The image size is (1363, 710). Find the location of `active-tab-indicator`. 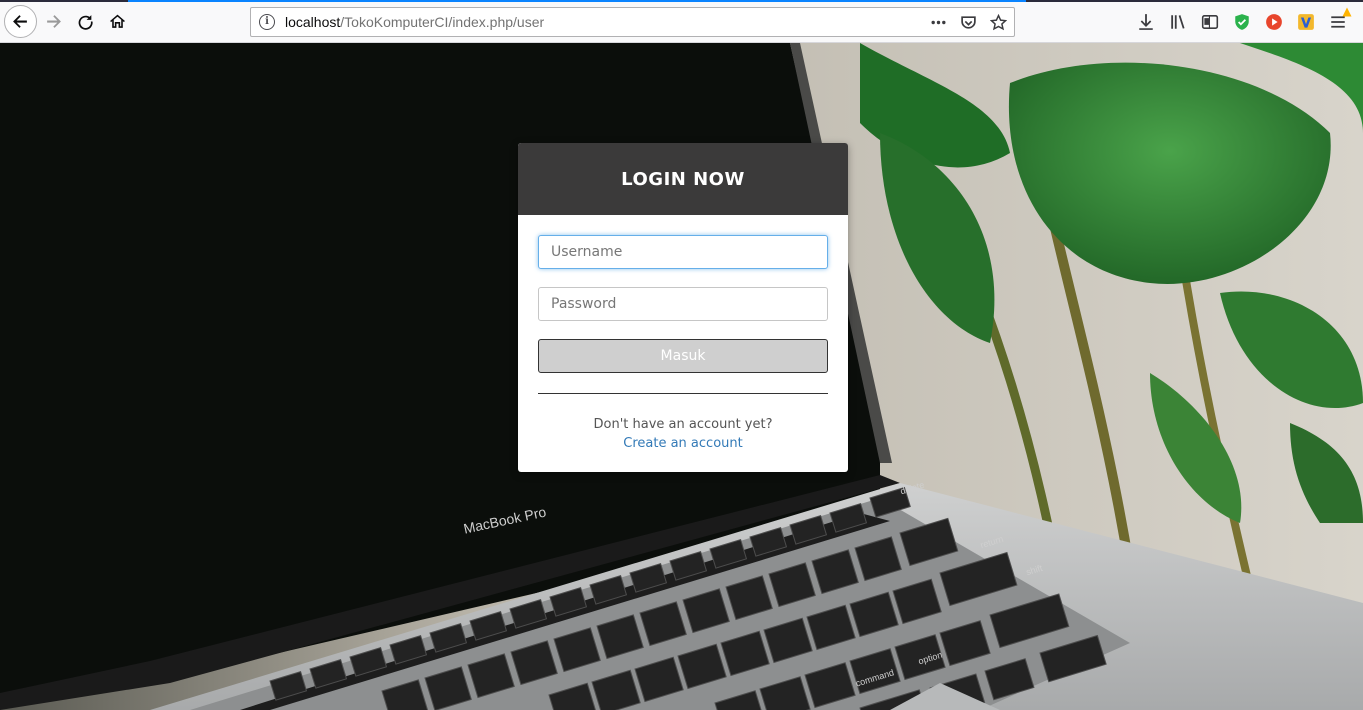

active-tab-indicator is located at coordinates (577, 1).